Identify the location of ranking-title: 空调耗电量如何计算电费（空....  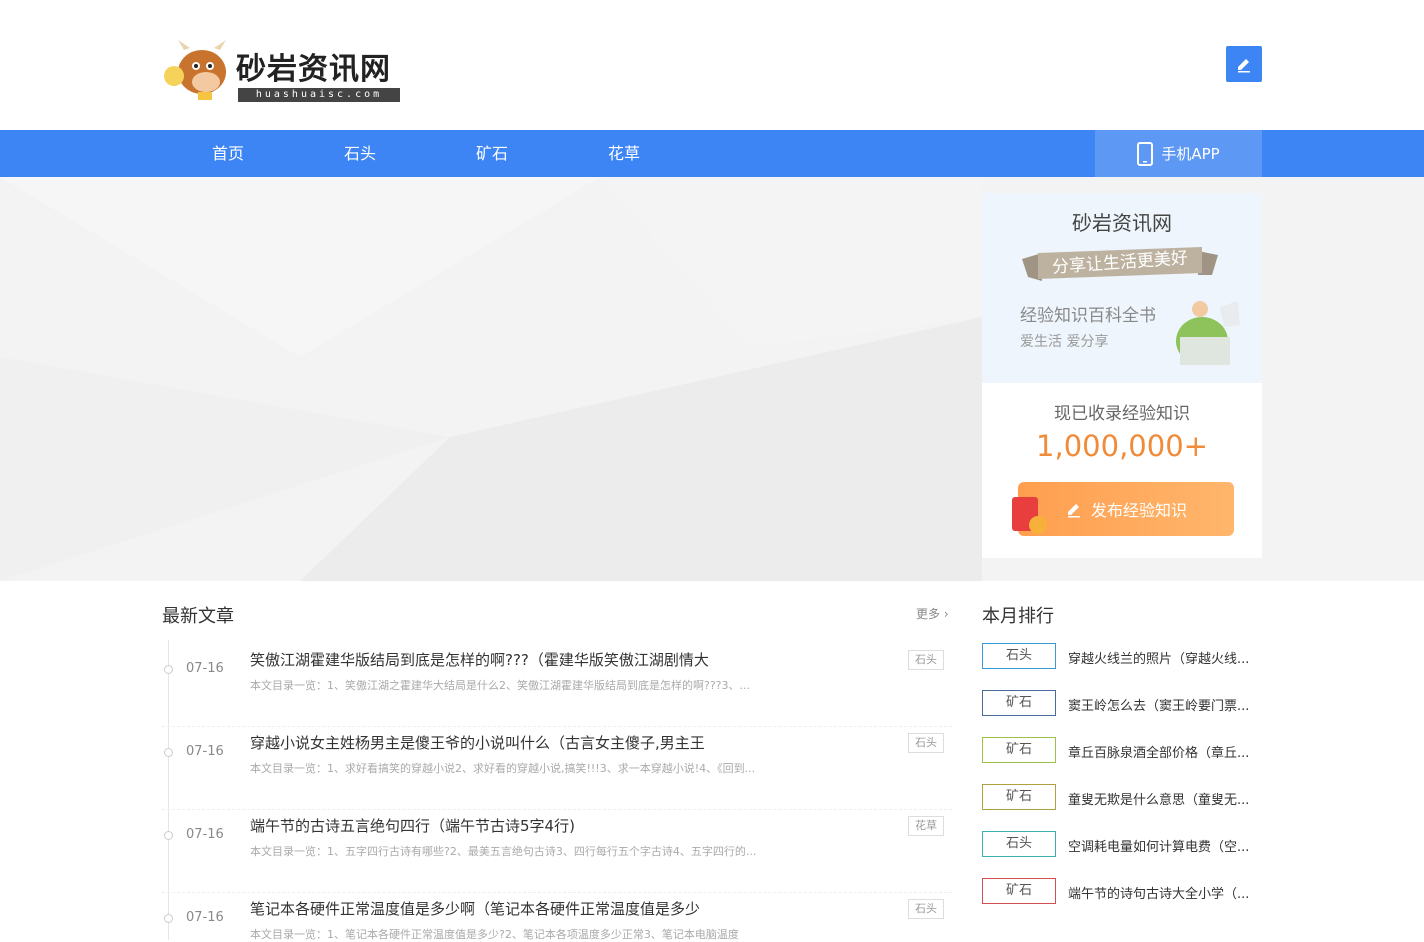
(1165, 845).